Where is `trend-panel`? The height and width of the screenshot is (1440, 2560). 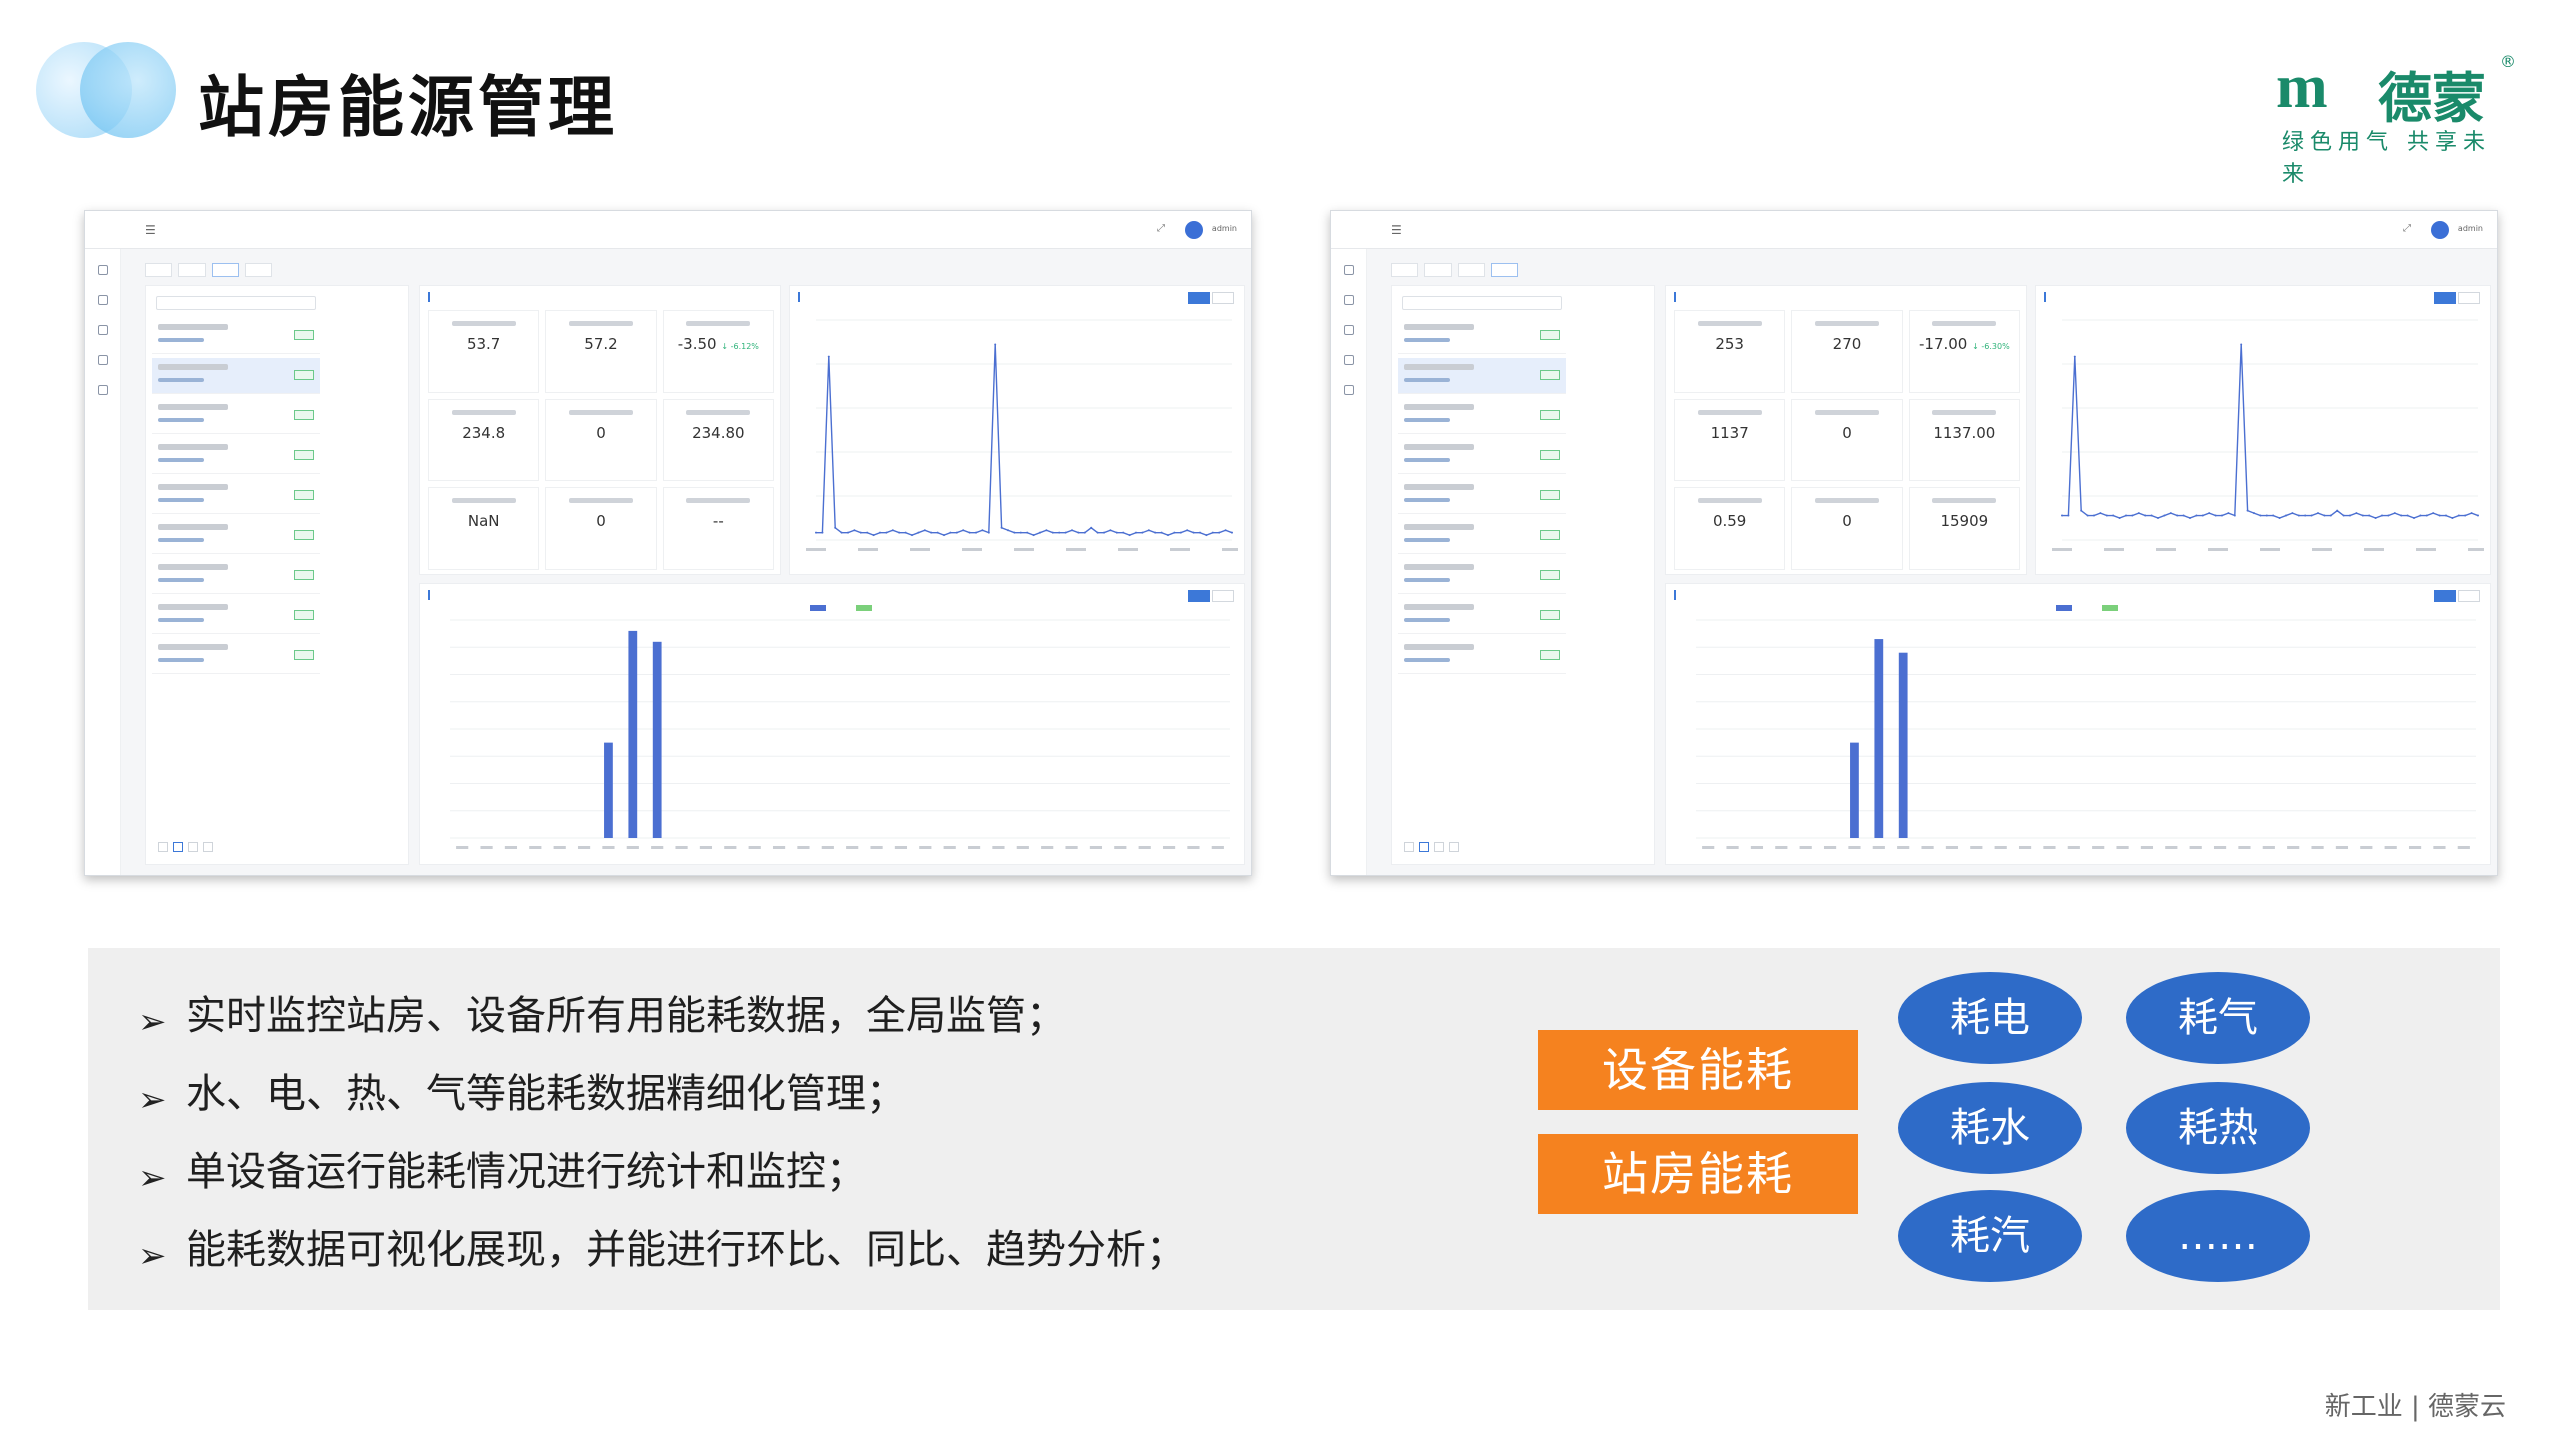
trend-panel is located at coordinates (1017, 430).